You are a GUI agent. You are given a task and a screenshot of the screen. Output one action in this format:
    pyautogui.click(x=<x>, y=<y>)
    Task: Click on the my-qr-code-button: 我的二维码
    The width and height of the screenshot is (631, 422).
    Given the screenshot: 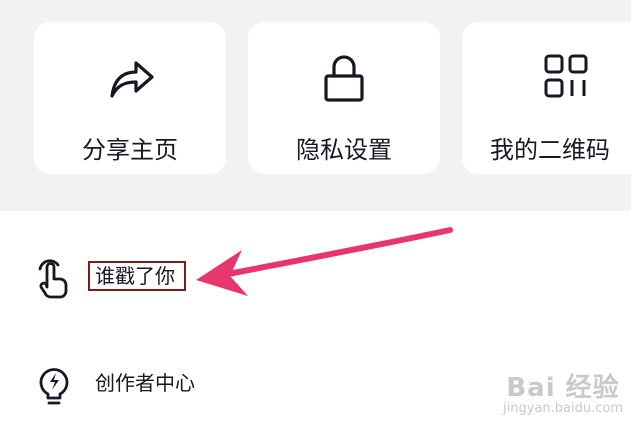 What is the action you would take?
    pyautogui.click(x=546, y=98)
    